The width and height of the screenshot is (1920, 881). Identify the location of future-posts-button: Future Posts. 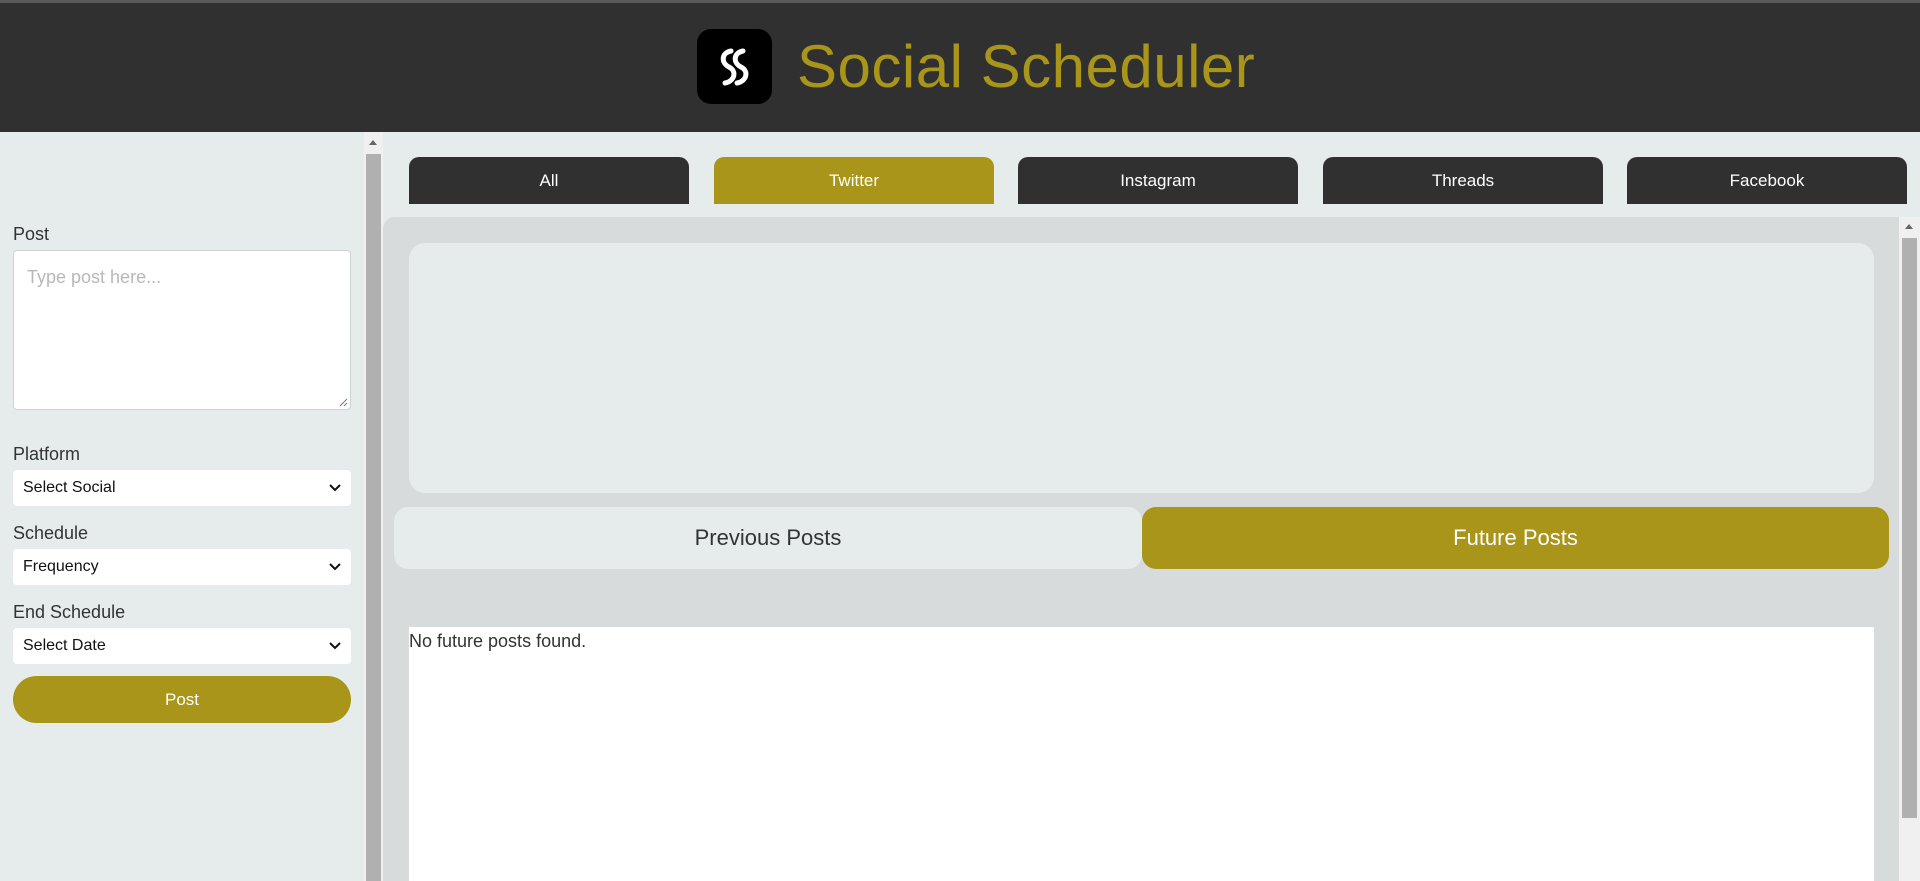
(1515, 538).